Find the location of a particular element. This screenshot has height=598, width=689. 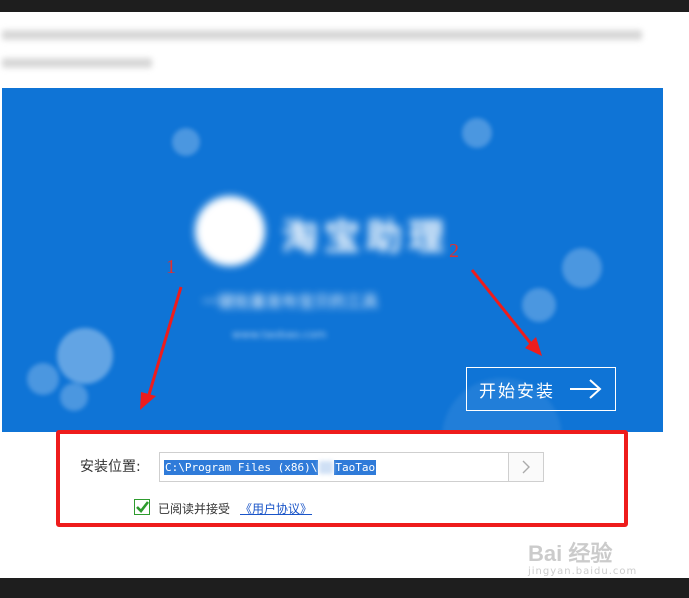

watermark-url: jingyan.baidu.com is located at coordinates (583, 571).